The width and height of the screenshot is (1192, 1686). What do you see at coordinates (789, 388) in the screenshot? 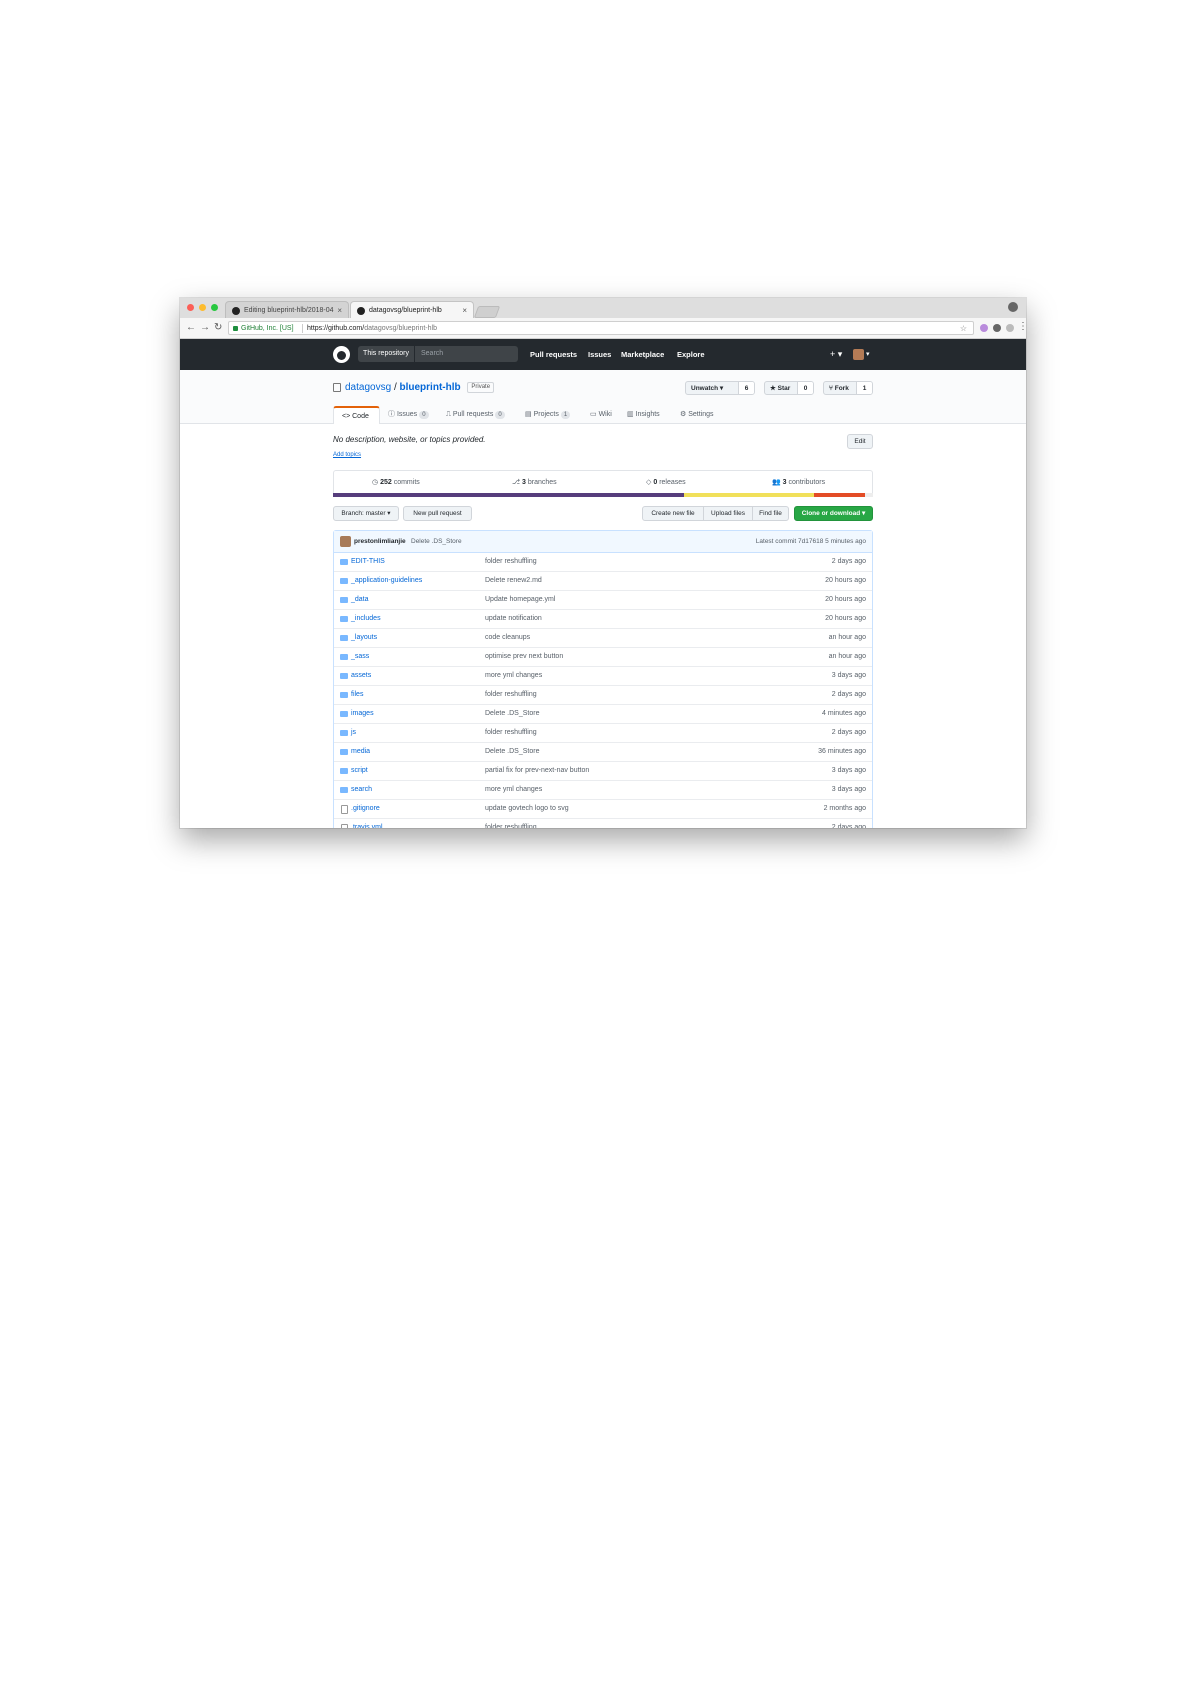
I see `star-button: ★ Star 0` at bounding box center [789, 388].